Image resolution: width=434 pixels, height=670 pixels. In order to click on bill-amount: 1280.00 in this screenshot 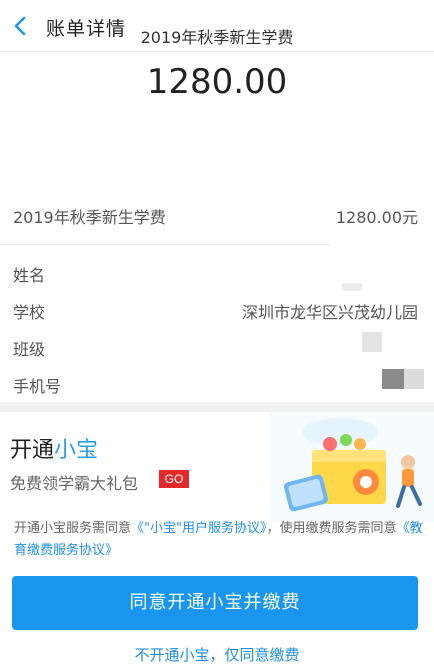, I will do `click(217, 82)`.